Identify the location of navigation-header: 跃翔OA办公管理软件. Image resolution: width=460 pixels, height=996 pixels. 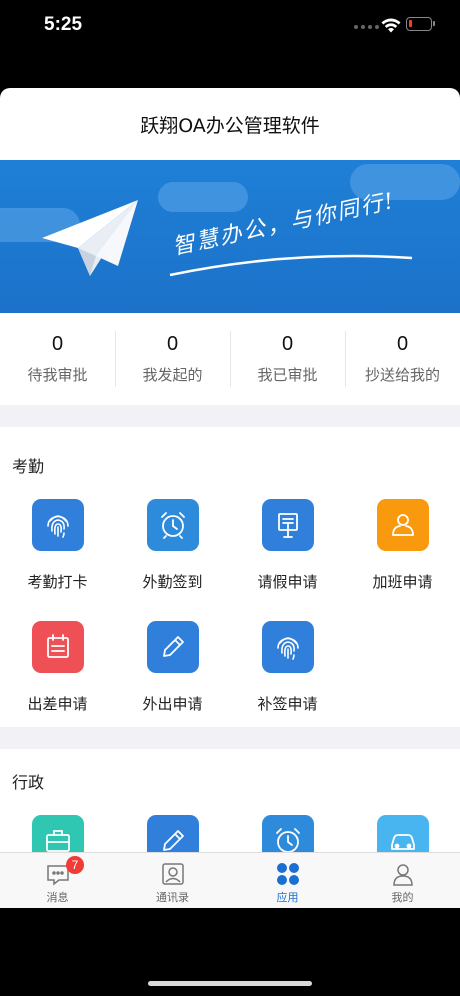
(230, 124).